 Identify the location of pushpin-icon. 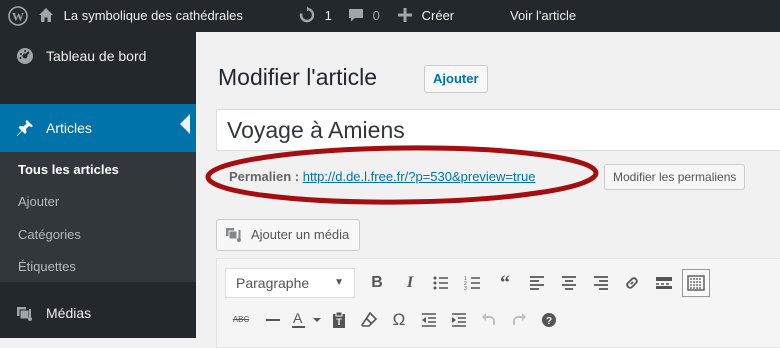
(25, 128).